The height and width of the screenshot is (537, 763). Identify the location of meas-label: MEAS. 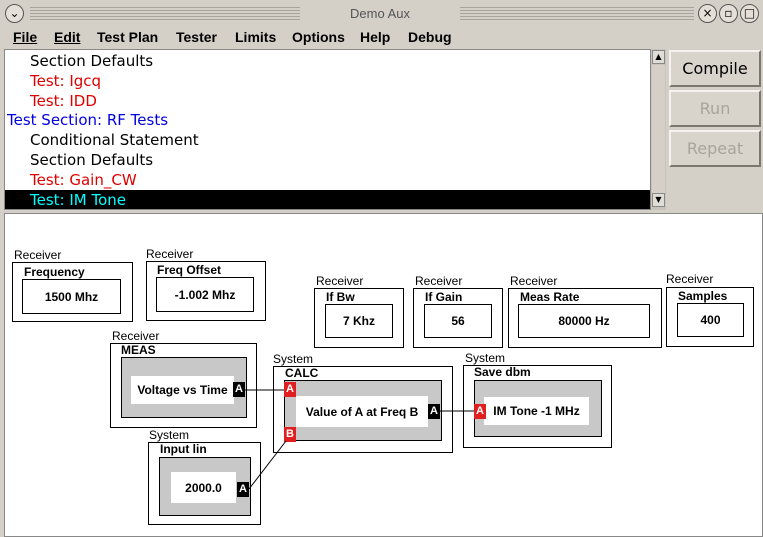
(138, 350).